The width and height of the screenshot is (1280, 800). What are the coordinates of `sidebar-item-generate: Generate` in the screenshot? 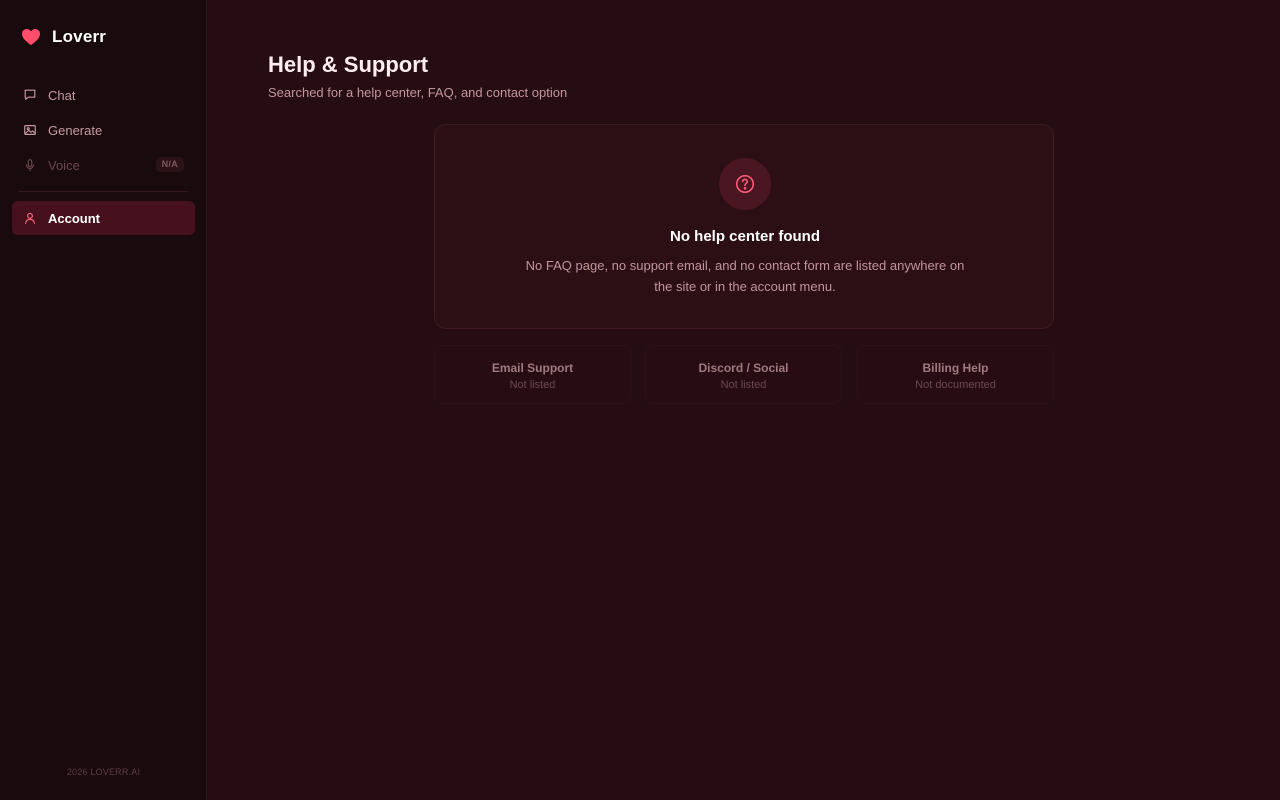 It's located at (103, 130).